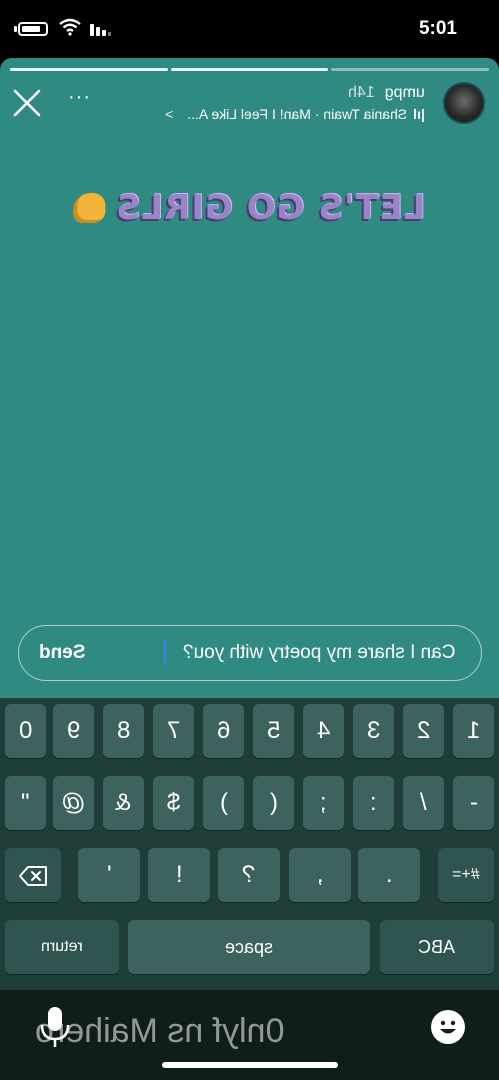  Describe the element at coordinates (323, 731) in the screenshot. I see `key-4: 4` at that location.